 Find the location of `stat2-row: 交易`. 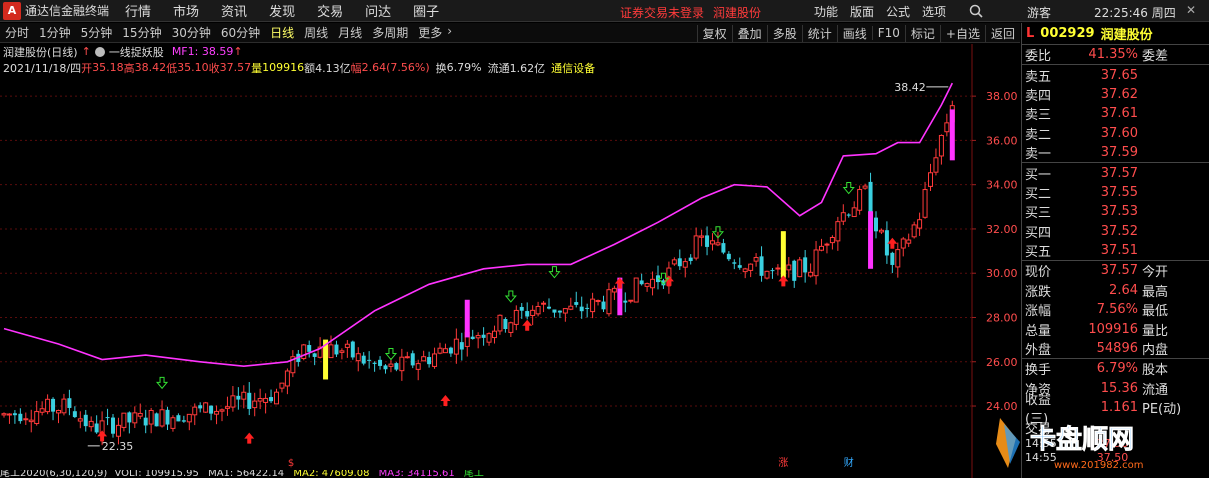

stat2-row: 交易 is located at coordinates (1115, 427).